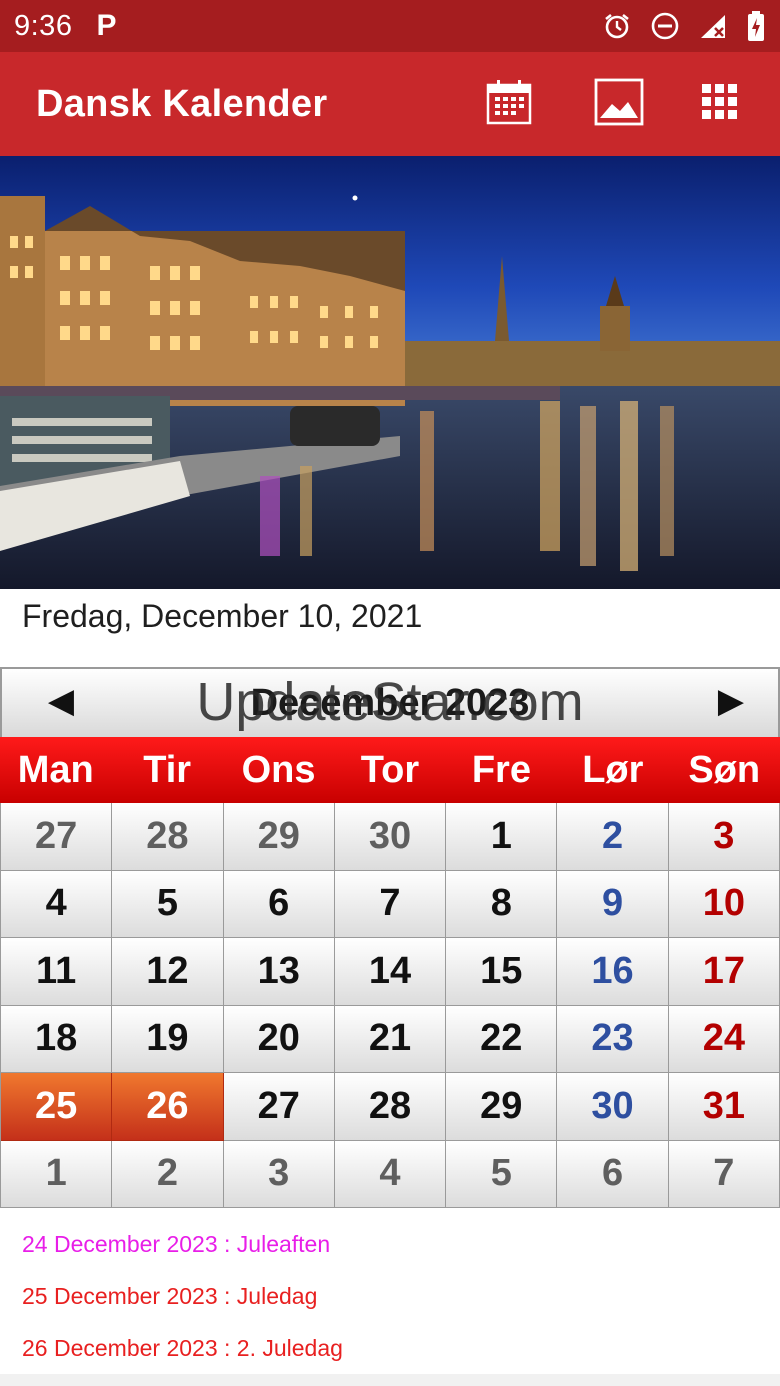  I want to click on day-cell: 16, so click(613, 972).